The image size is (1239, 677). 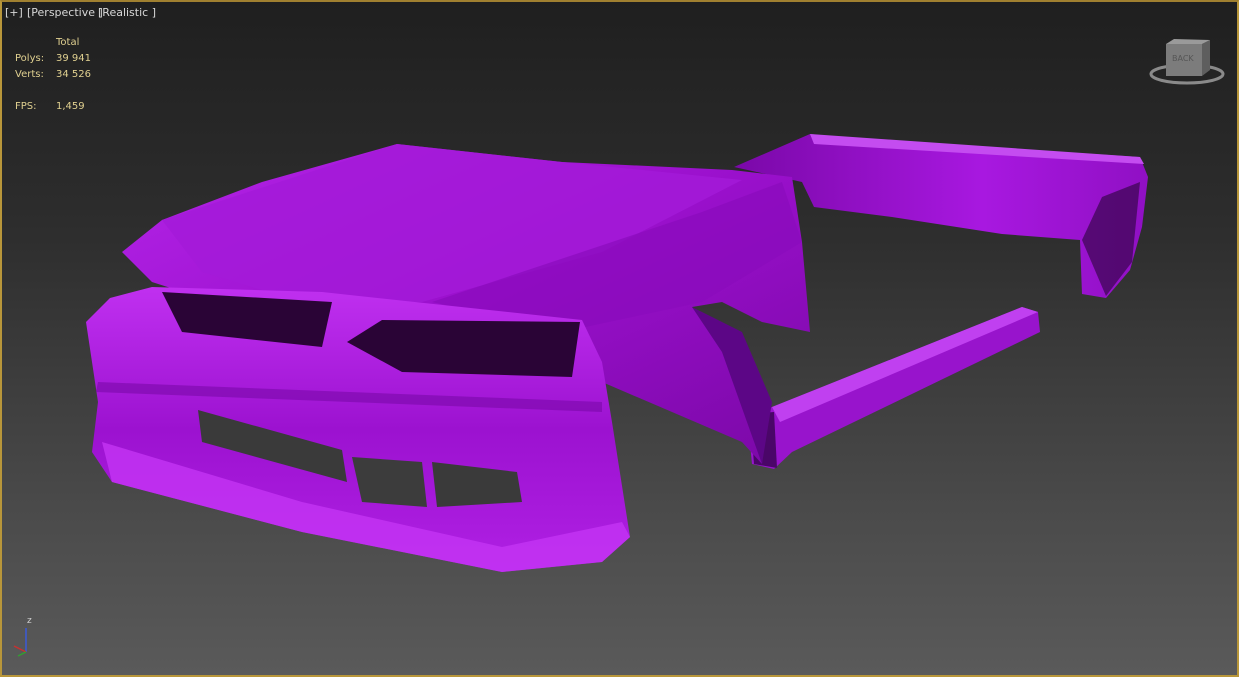 What do you see at coordinates (29, 621) in the screenshot?
I see `axis-z-label: z` at bounding box center [29, 621].